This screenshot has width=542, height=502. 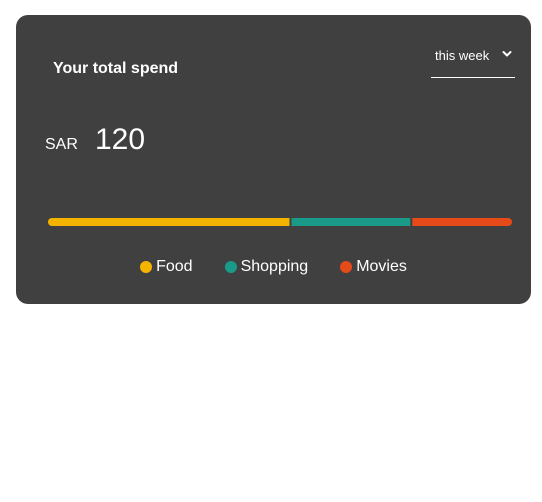 What do you see at coordinates (462, 222) in the screenshot?
I see `bar-segment-movies` at bounding box center [462, 222].